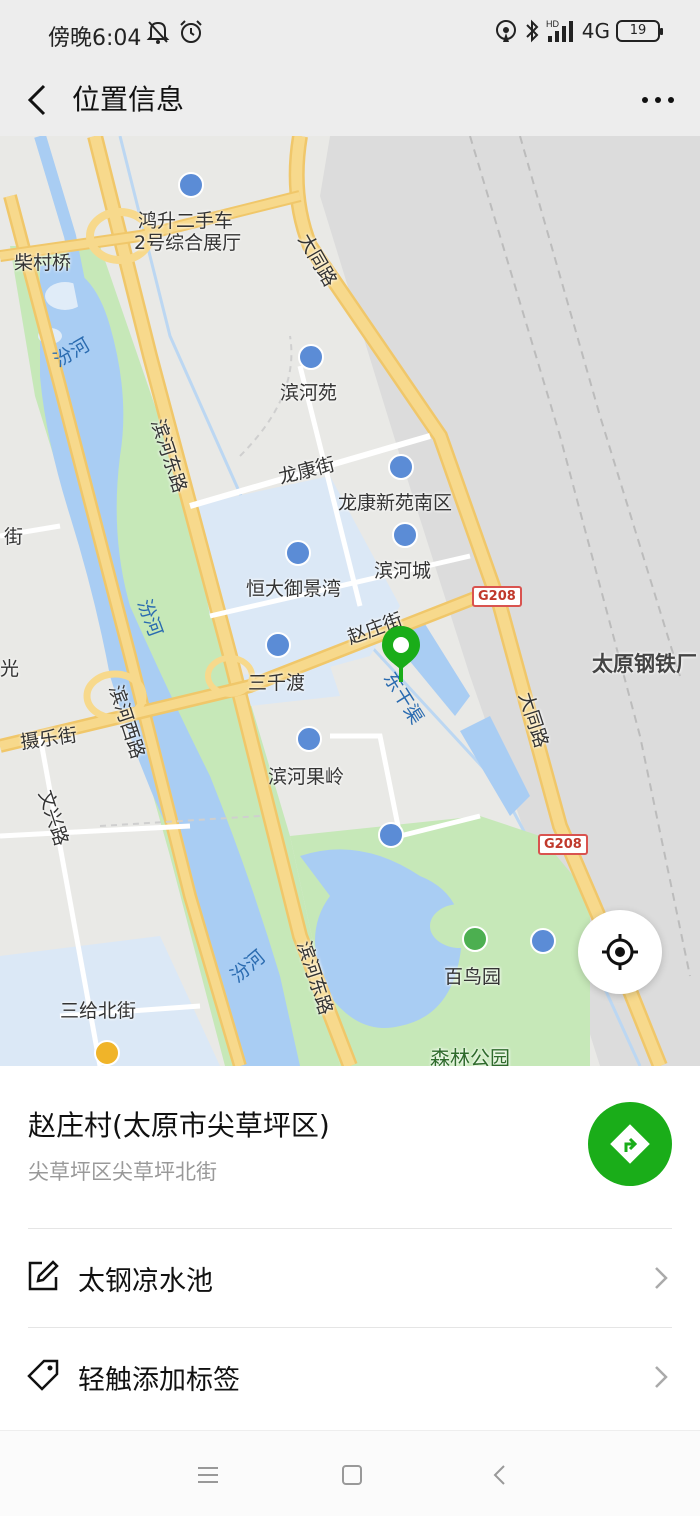 The width and height of the screenshot is (700, 1516). I want to click on more-dots-icon, so click(658, 100).